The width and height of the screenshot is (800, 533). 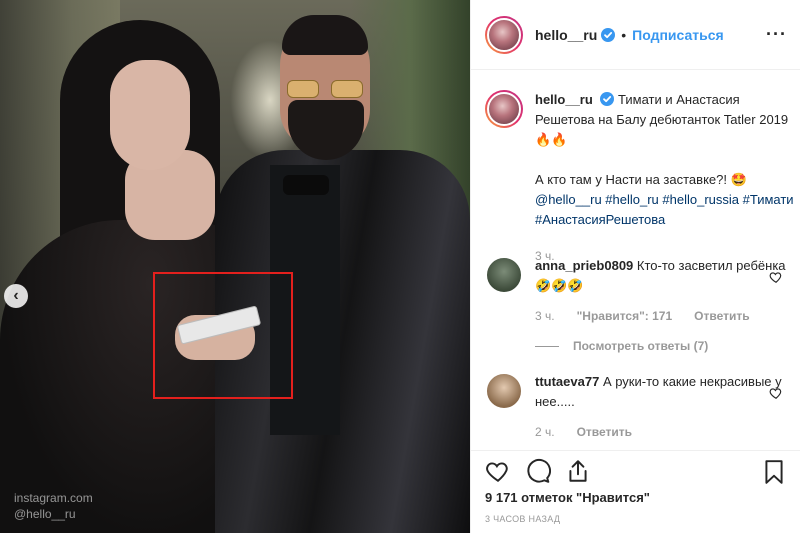 What do you see at coordinates (584, 265) in the screenshot?
I see `comment-username: anna_prieb0809` at bounding box center [584, 265].